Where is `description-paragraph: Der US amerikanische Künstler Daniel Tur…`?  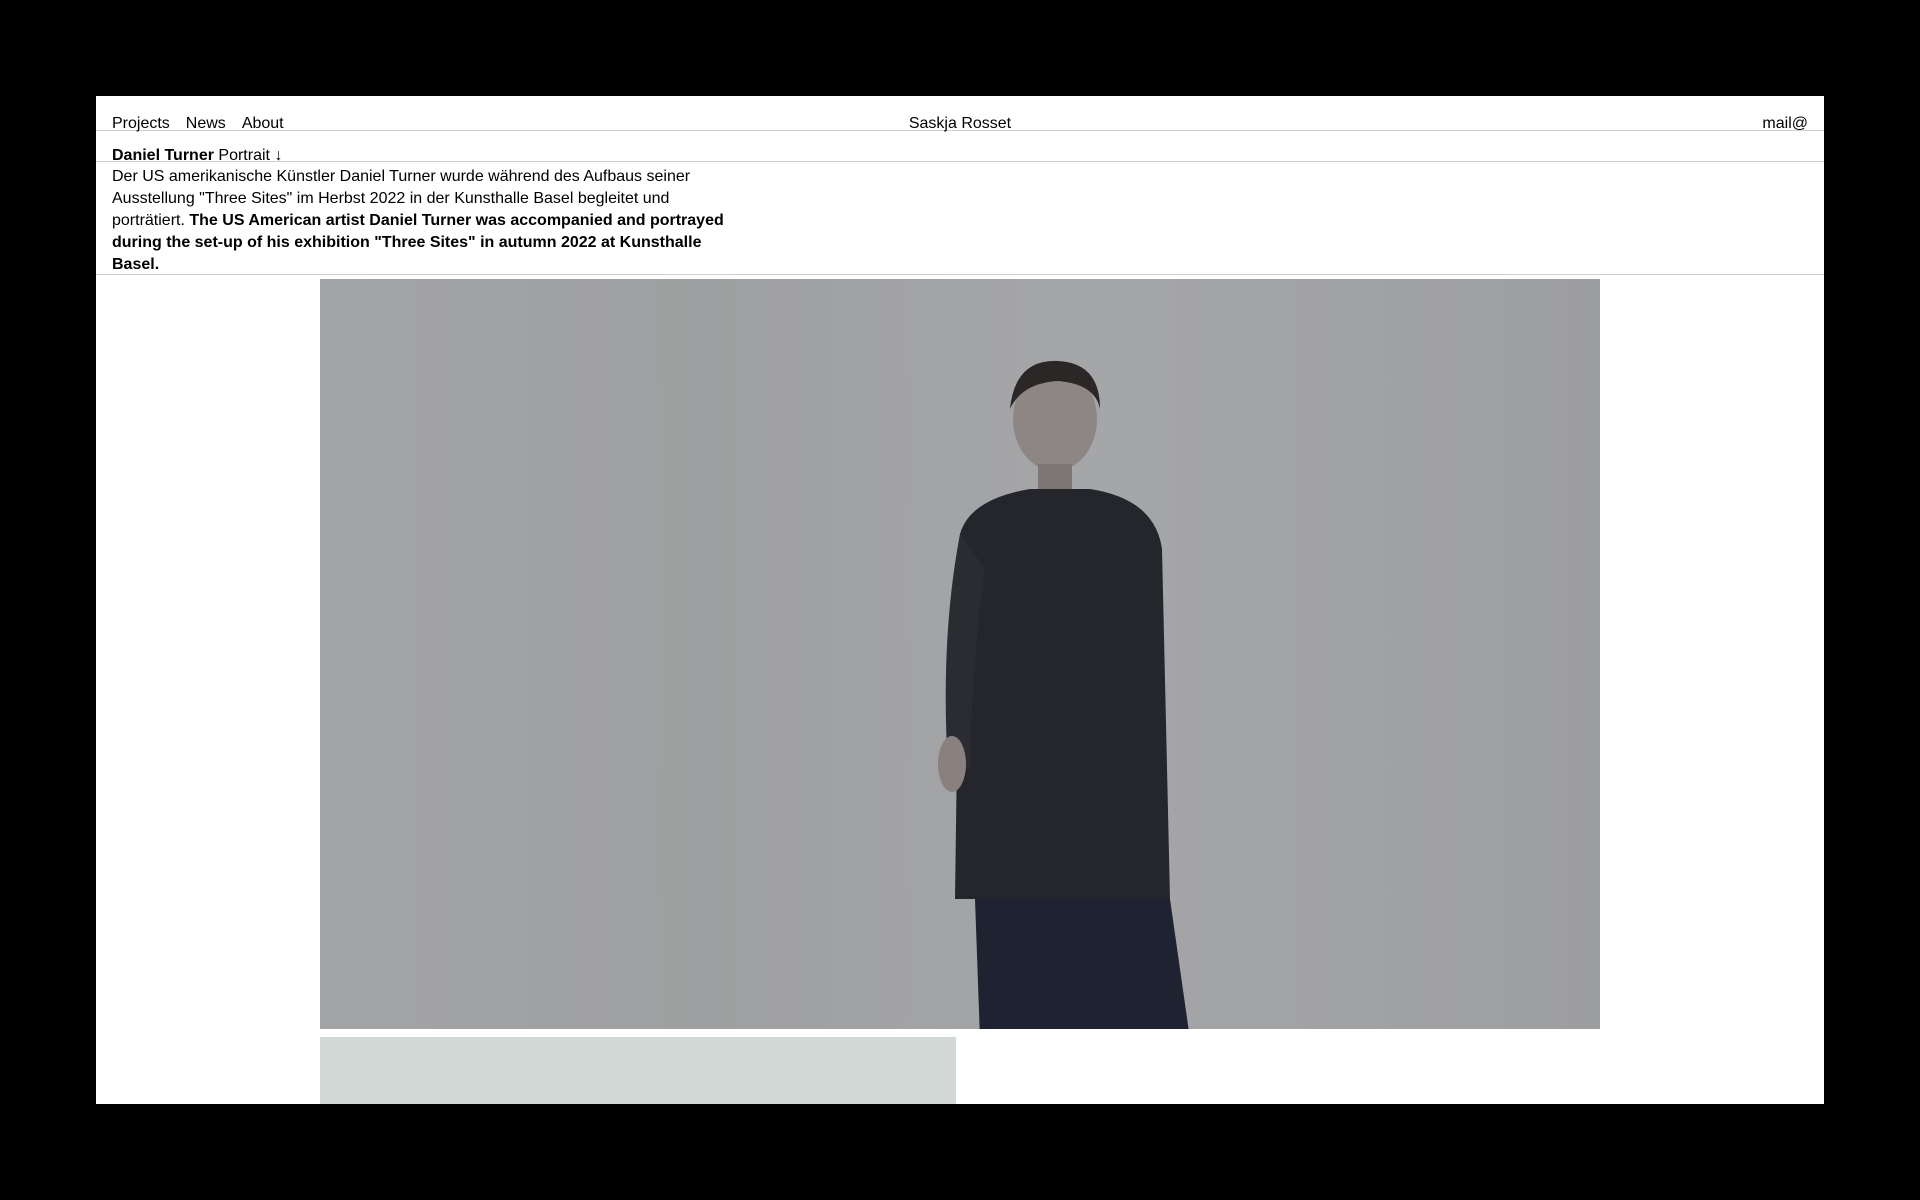
description-paragraph: Der US amerikanische Künstler Daniel Tur… is located at coordinates (422, 221).